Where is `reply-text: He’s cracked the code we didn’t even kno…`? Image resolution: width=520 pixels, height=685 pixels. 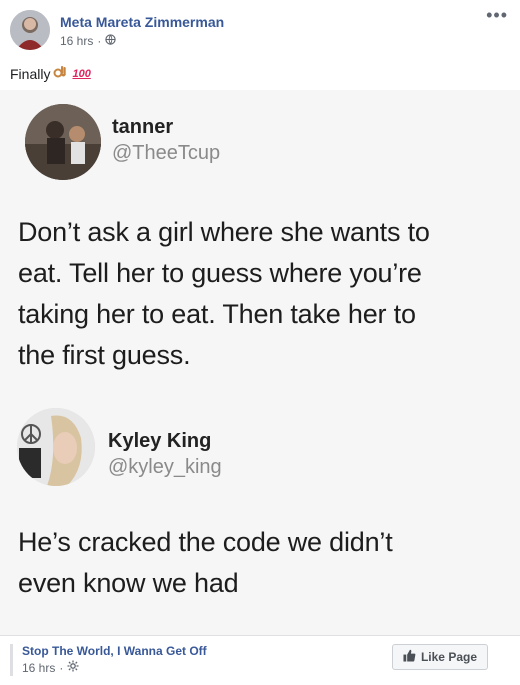
reply-text: He’s cracked the code we didn’t even kno… is located at coordinates (205, 563).